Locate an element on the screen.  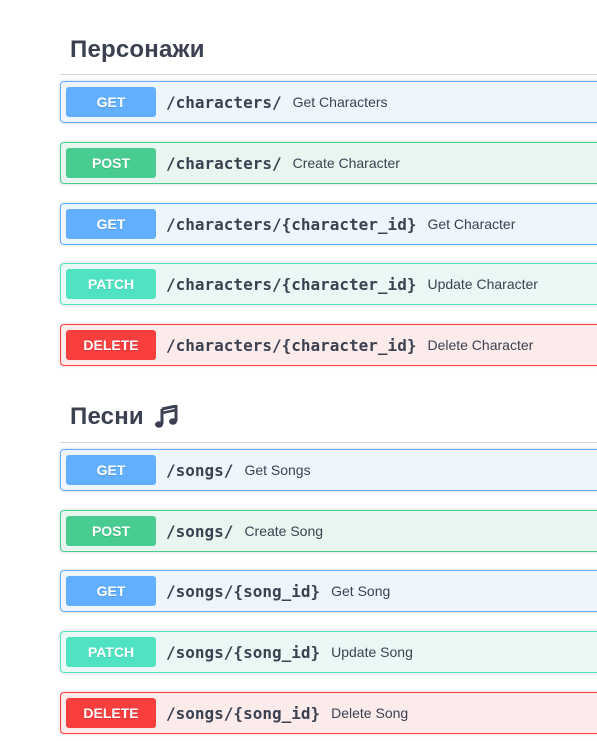
operation-get-characters: GET /characters/ Get Characters is located at coordinates (328, 102).